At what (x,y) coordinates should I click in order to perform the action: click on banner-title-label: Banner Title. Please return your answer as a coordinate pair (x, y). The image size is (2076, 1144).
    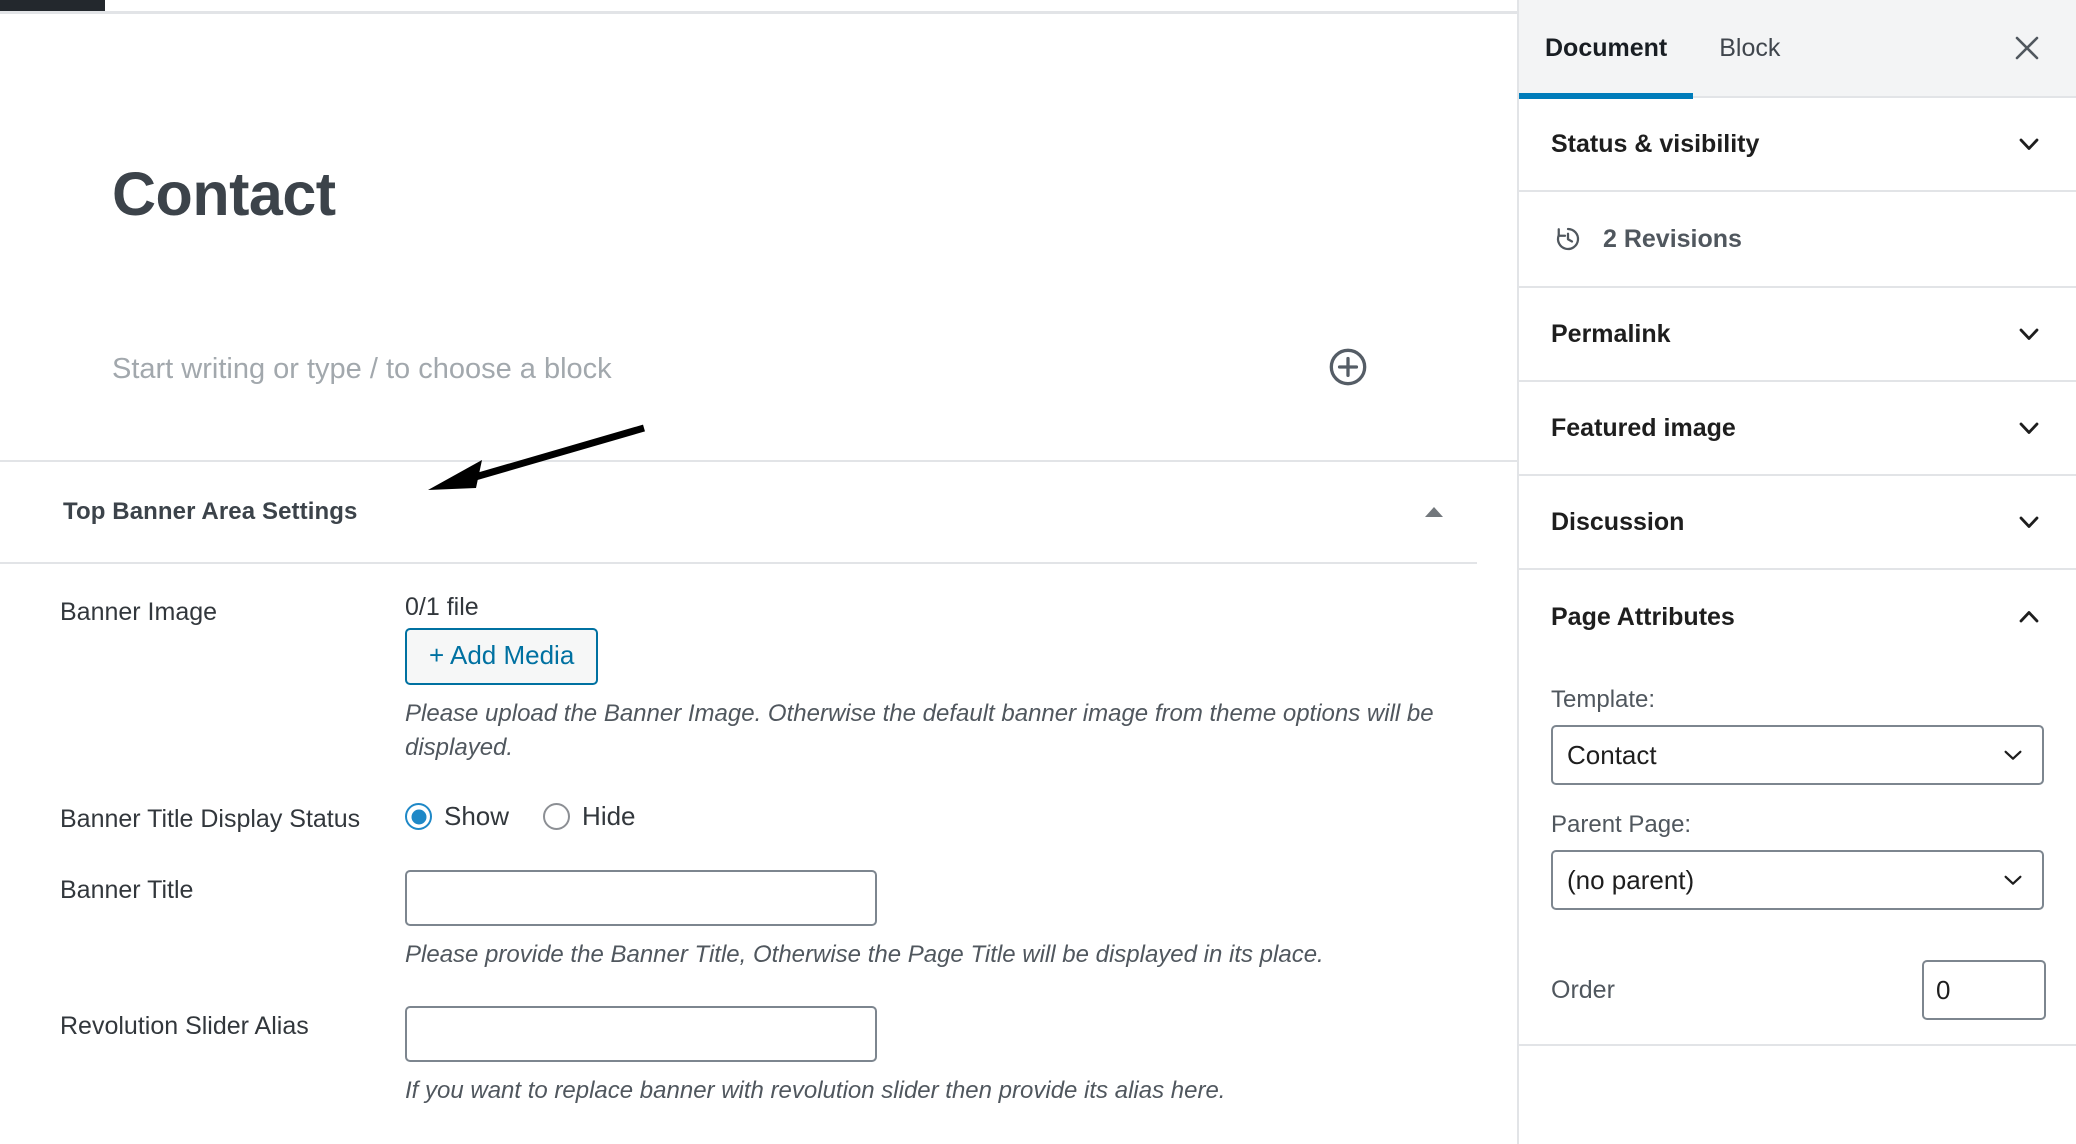
    Looking at the image, I should click on (127, 889).